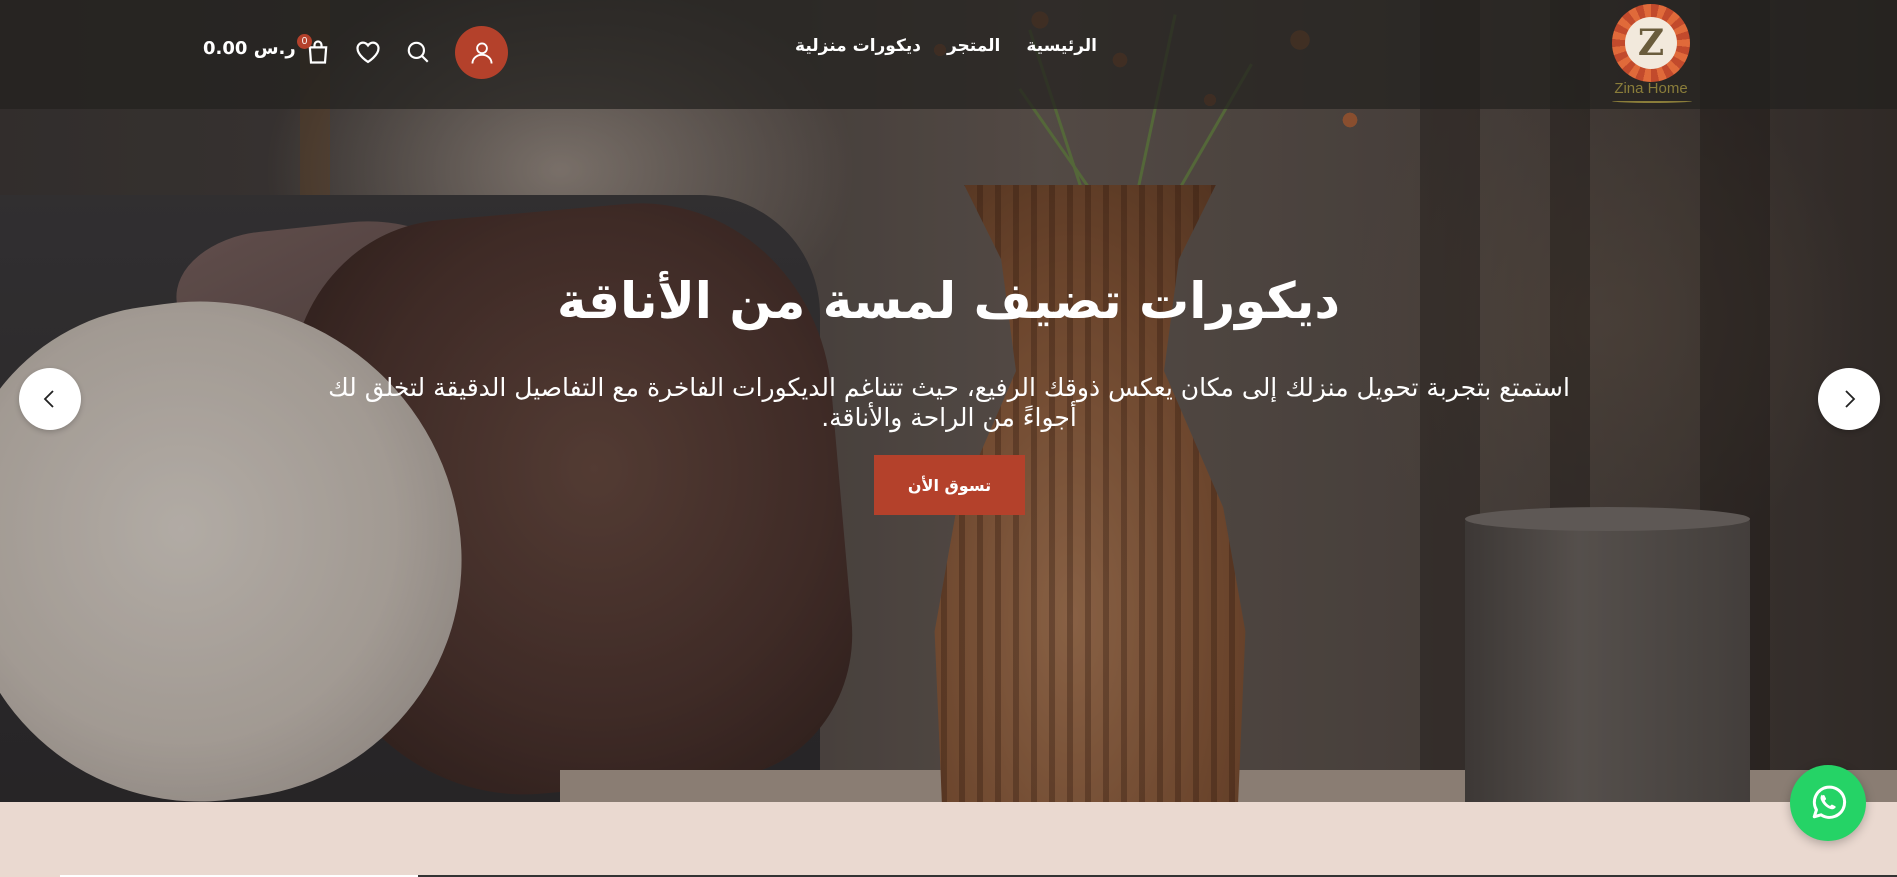 The image size is (1897, 877). I want to click on search-button, so click(418, 52).